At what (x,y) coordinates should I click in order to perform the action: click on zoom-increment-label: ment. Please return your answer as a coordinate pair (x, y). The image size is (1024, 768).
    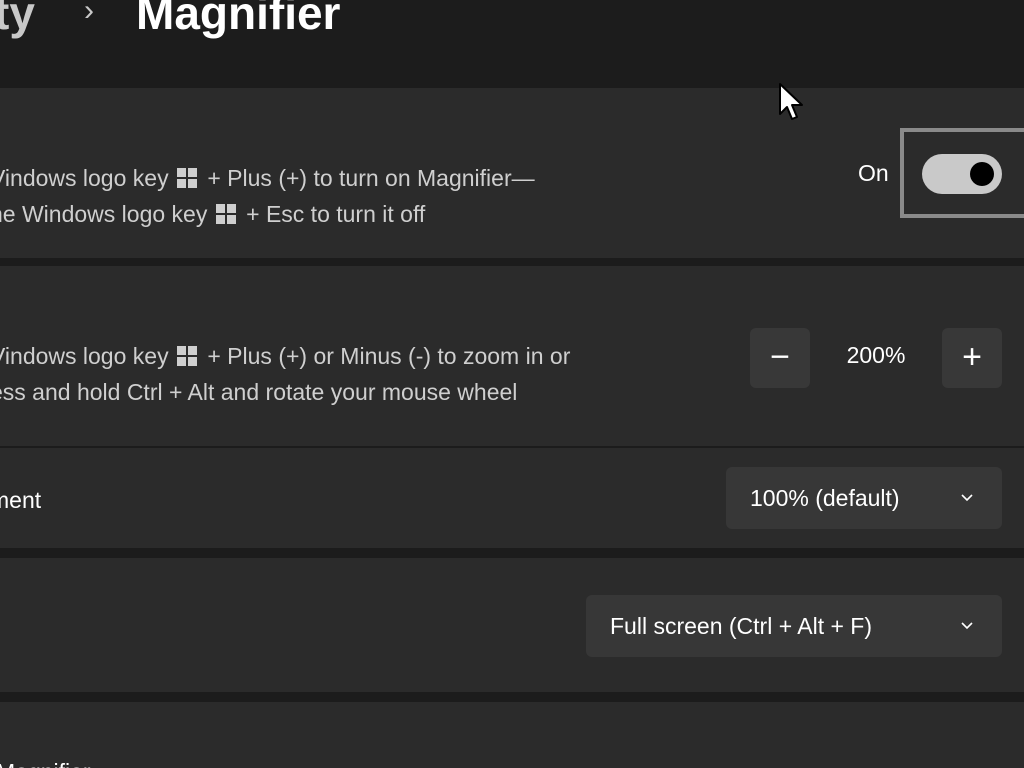
    Looking at the image, I should click on (21, 500).